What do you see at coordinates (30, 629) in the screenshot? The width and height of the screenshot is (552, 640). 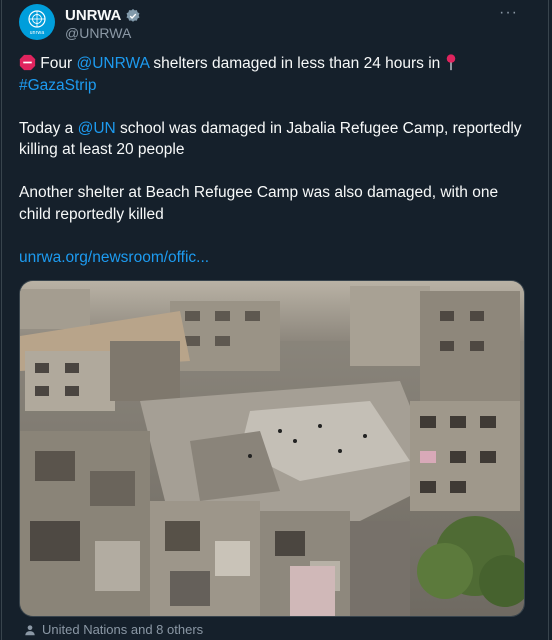 I see `person-icon` at bounding box center [30, 629].